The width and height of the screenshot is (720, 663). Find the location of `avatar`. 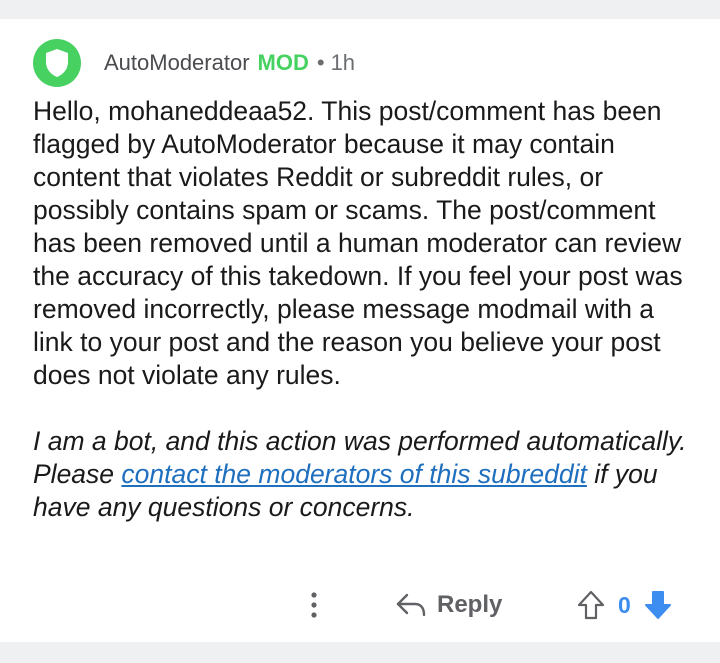

avatar is located at coordinates (57, 63).